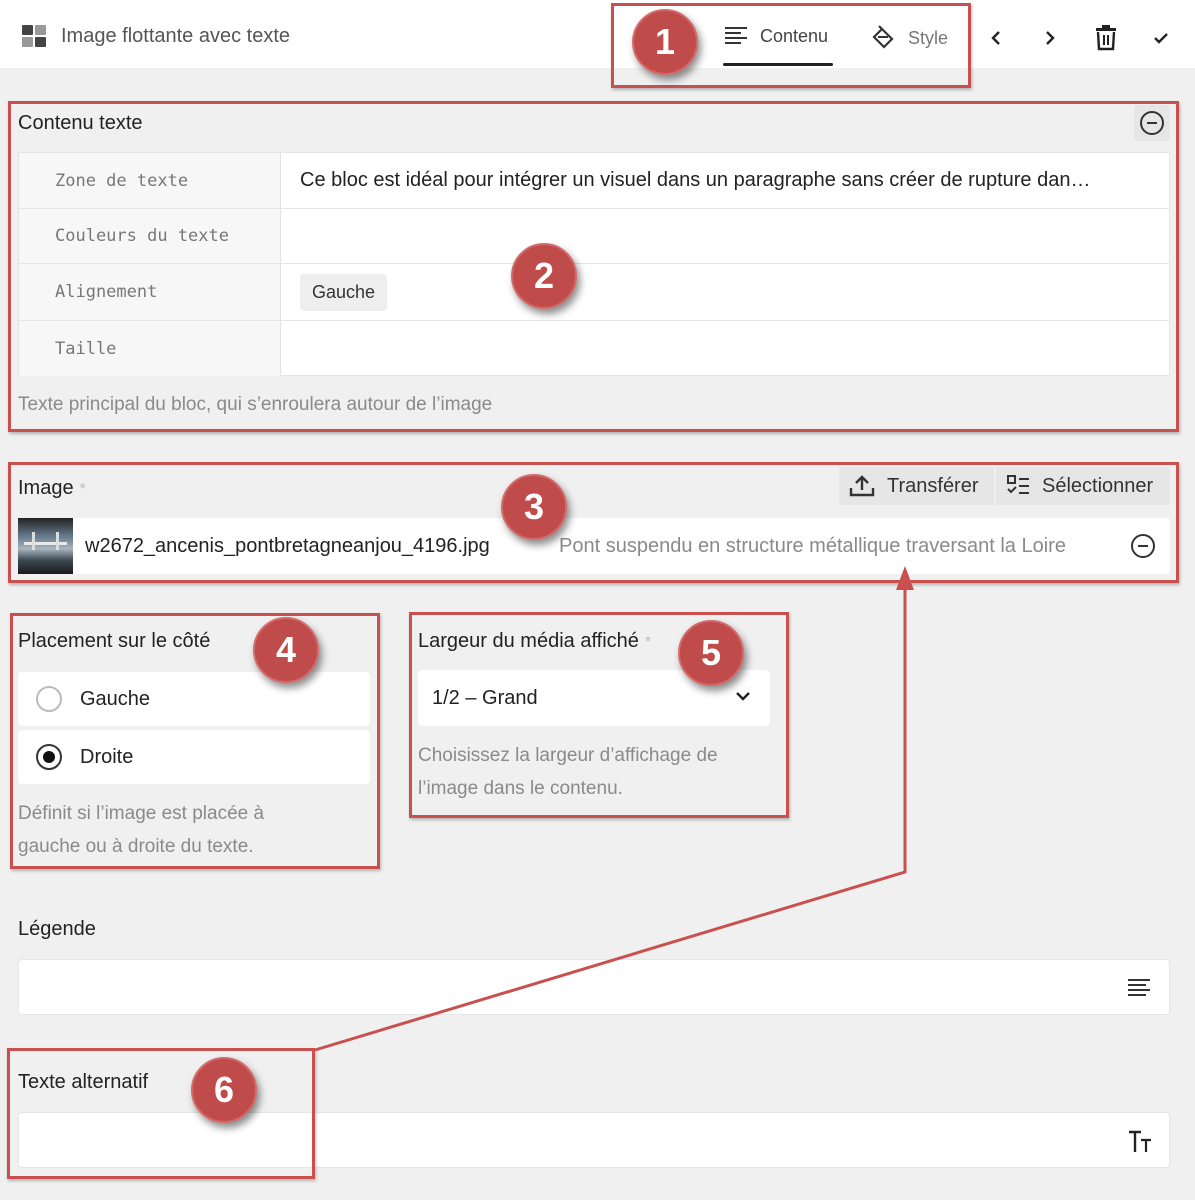 The width and height of the screenshot is (1195, 1200). What do you see at coordinates (49, 757) in the screenshot?
I see `radio-checked-icon` at bounding box center [49, 757].